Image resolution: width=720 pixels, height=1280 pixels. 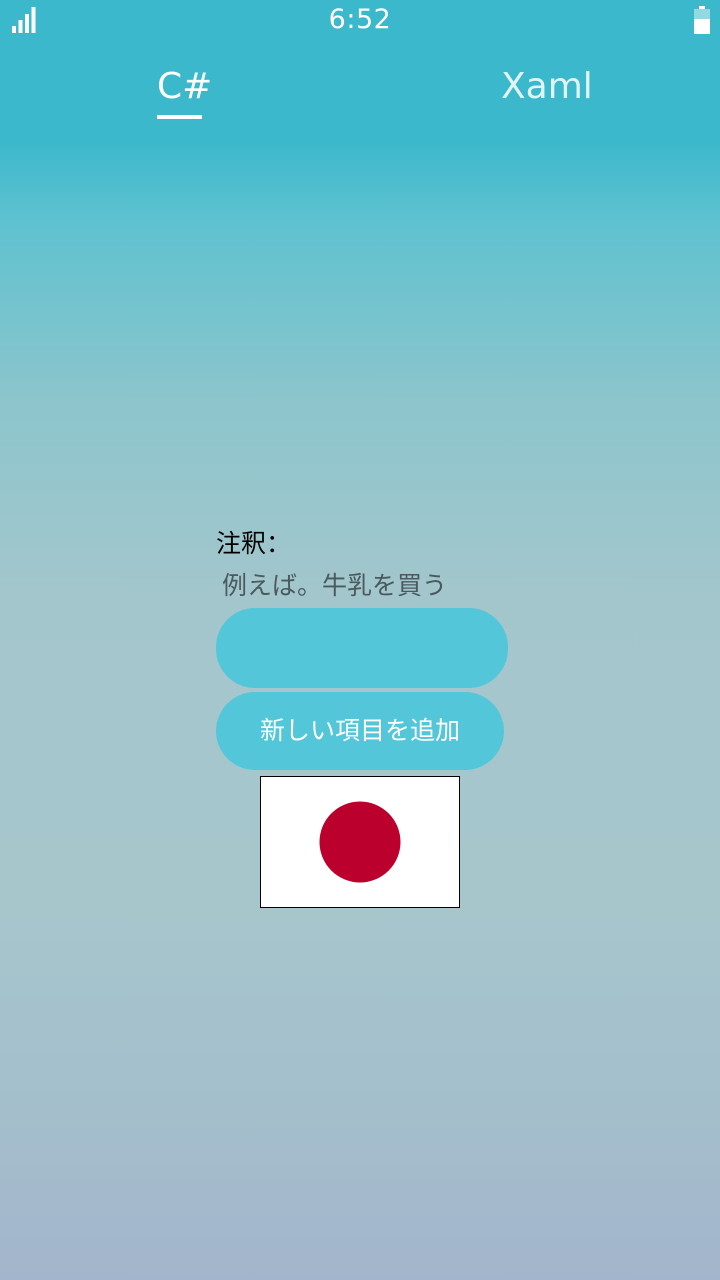 What do you see at coordinates (547, 86) in the screenshot?
I see `tab-xaml: Xaml` at bounding box center [547, 86].